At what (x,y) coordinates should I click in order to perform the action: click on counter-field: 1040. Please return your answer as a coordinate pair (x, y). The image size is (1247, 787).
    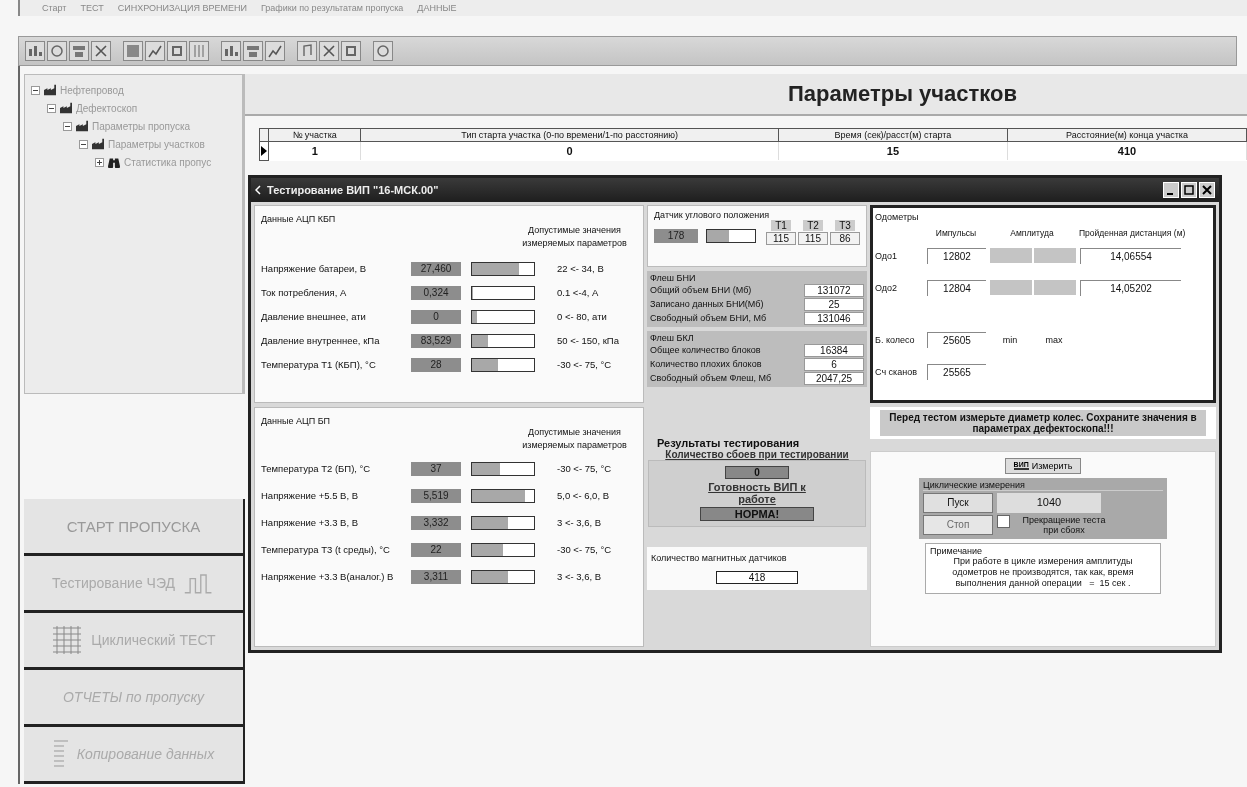
    Looking at the image, I should click on (1049, 502).